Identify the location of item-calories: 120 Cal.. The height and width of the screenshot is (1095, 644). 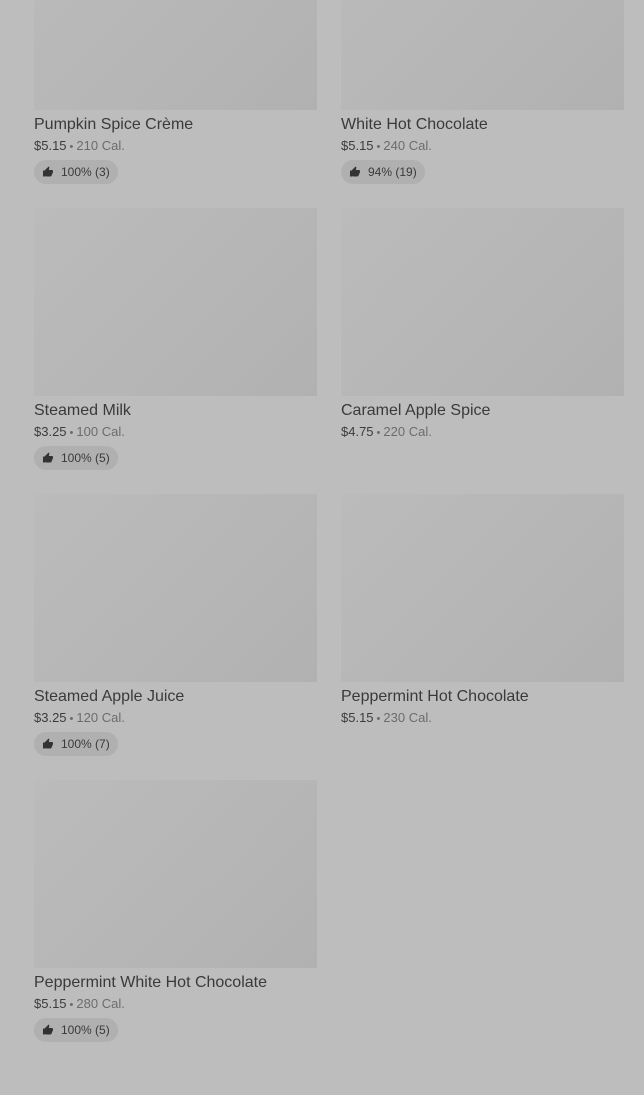
(100, 717).